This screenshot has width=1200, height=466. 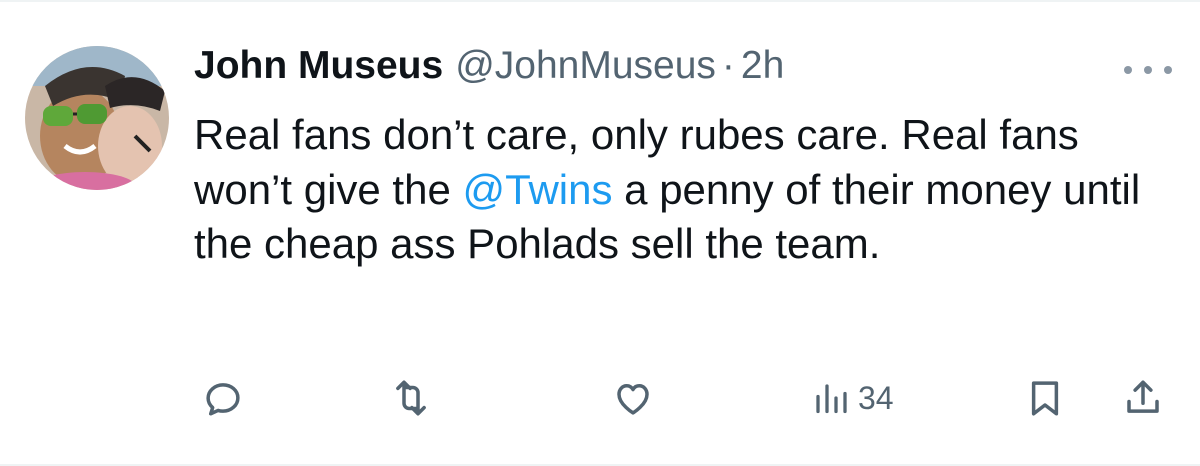 I want to click on retweet-button, so click(x=411, y=398).